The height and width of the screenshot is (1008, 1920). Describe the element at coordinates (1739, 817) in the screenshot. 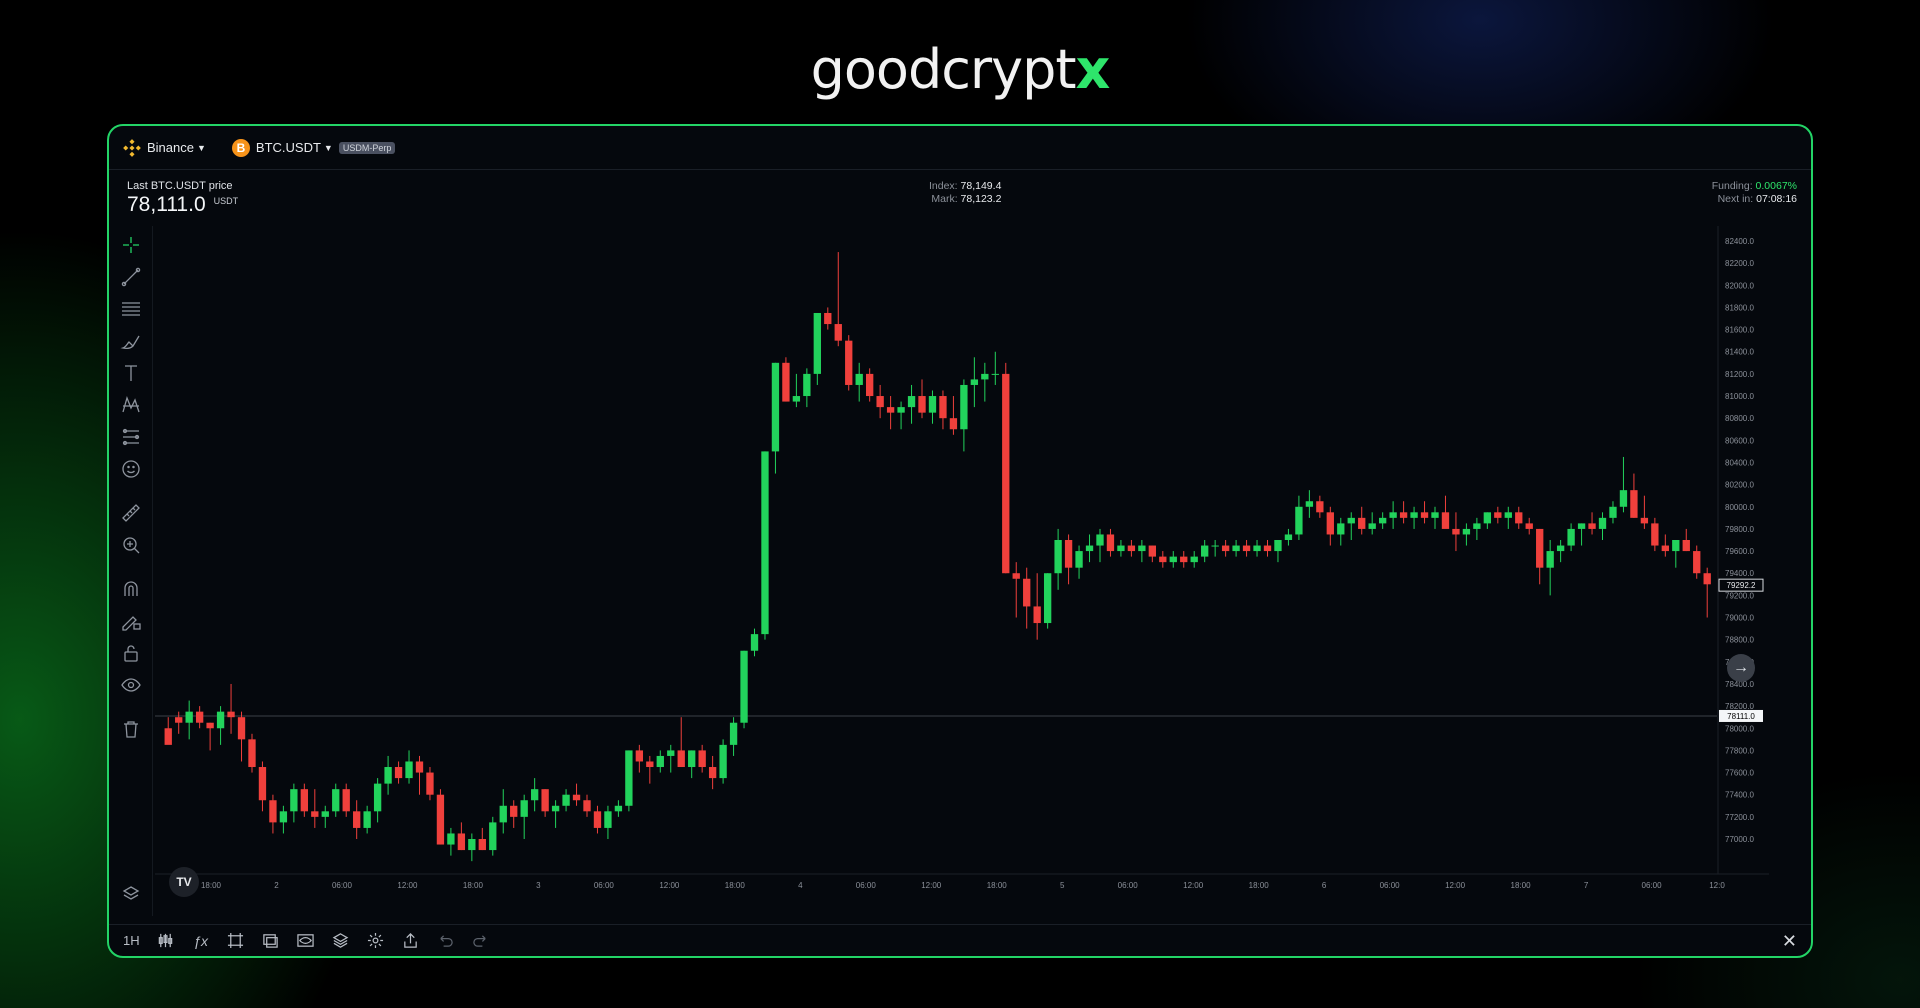

I see `price-tick-label: 77200.0` at that location.